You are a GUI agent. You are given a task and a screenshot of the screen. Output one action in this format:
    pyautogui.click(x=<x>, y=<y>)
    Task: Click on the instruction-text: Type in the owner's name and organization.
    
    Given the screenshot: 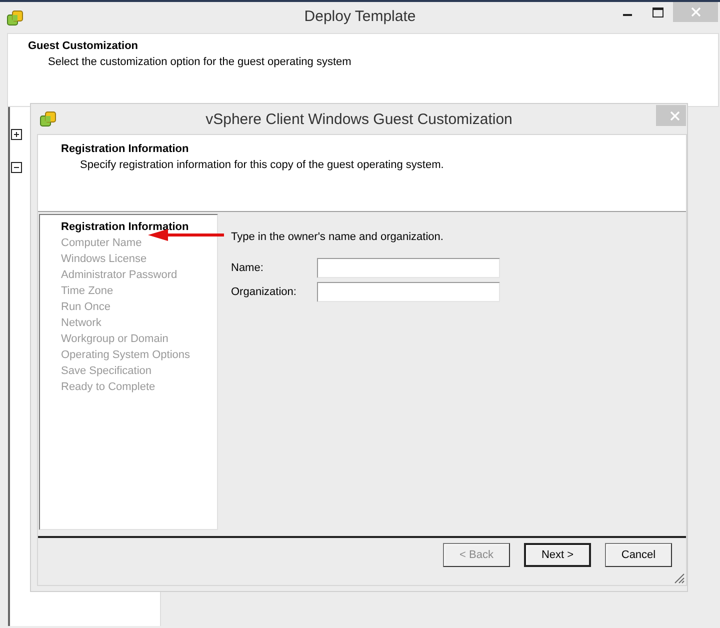 What is the action you would take?
    pyautogui.click(x=337, y=237)
    